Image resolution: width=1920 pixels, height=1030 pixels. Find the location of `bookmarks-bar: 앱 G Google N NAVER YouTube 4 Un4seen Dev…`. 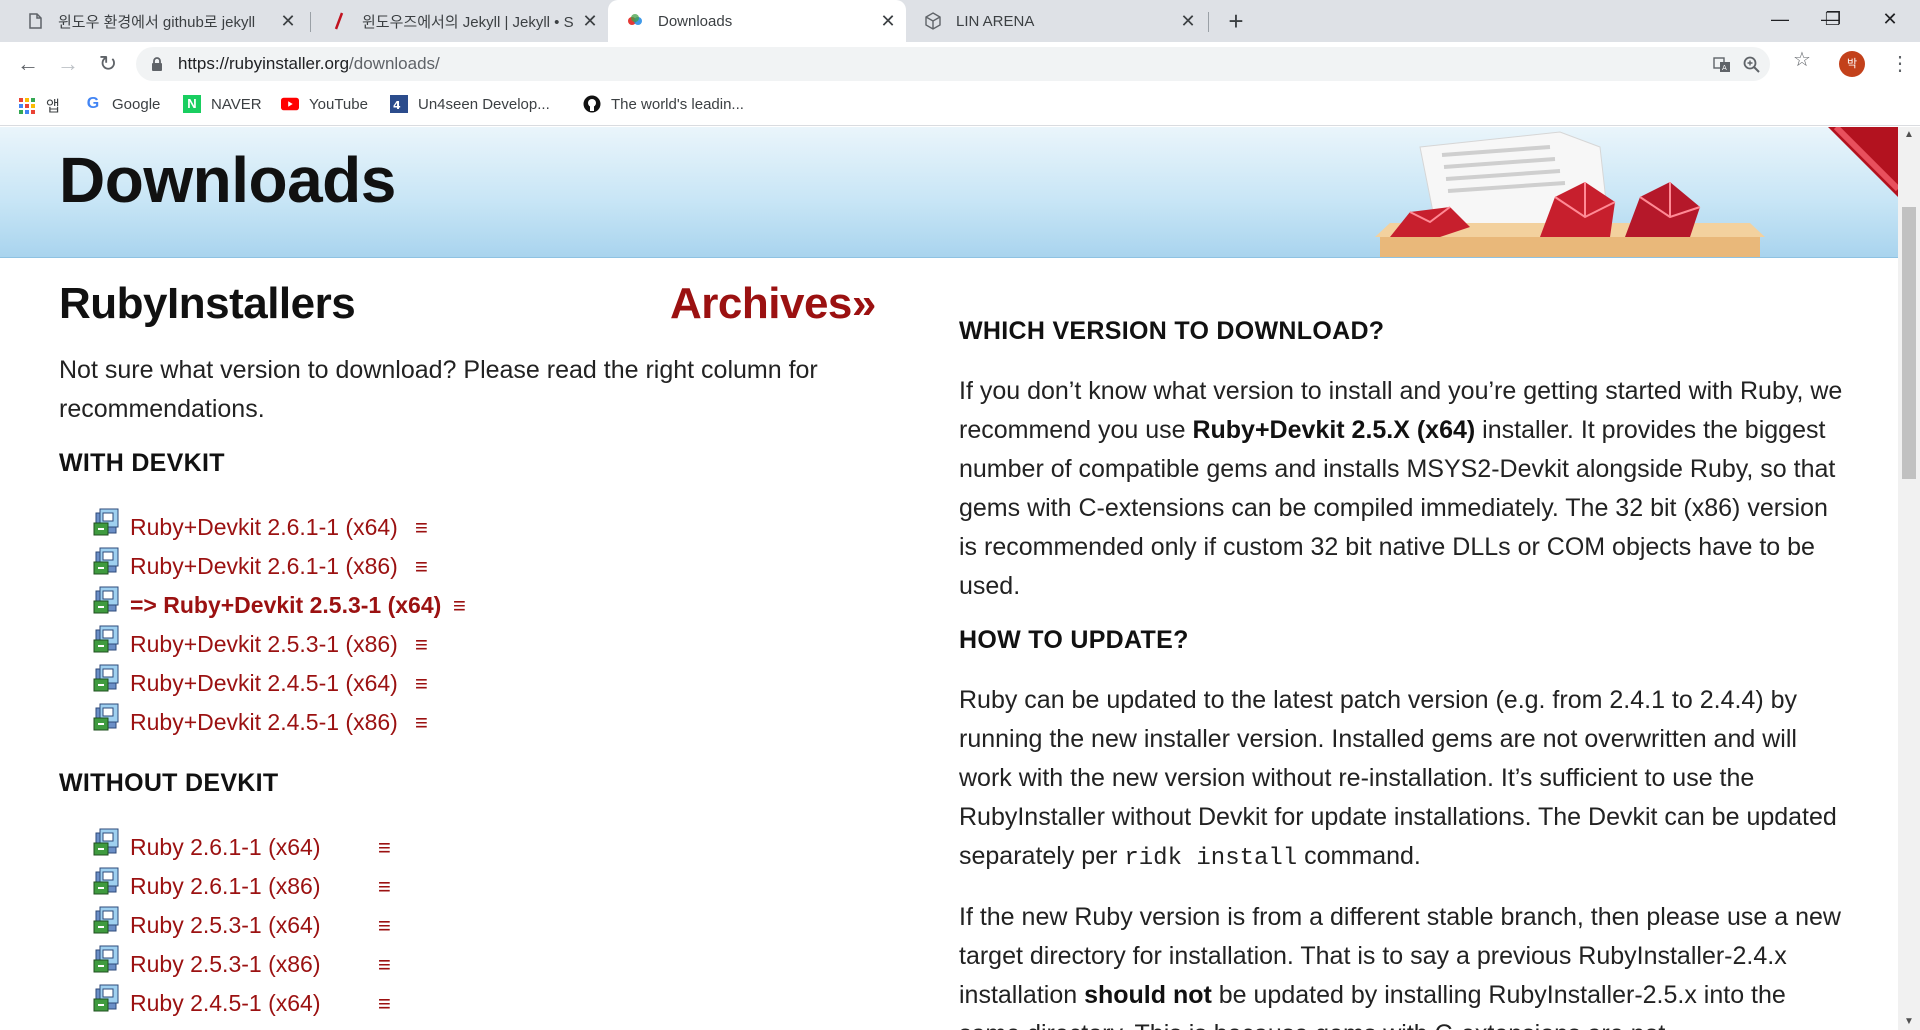

bookmarks-bar: 앱 G Google N NAVER YouTube 4 Un4seen Dev… is located at coordinates (960, 106).